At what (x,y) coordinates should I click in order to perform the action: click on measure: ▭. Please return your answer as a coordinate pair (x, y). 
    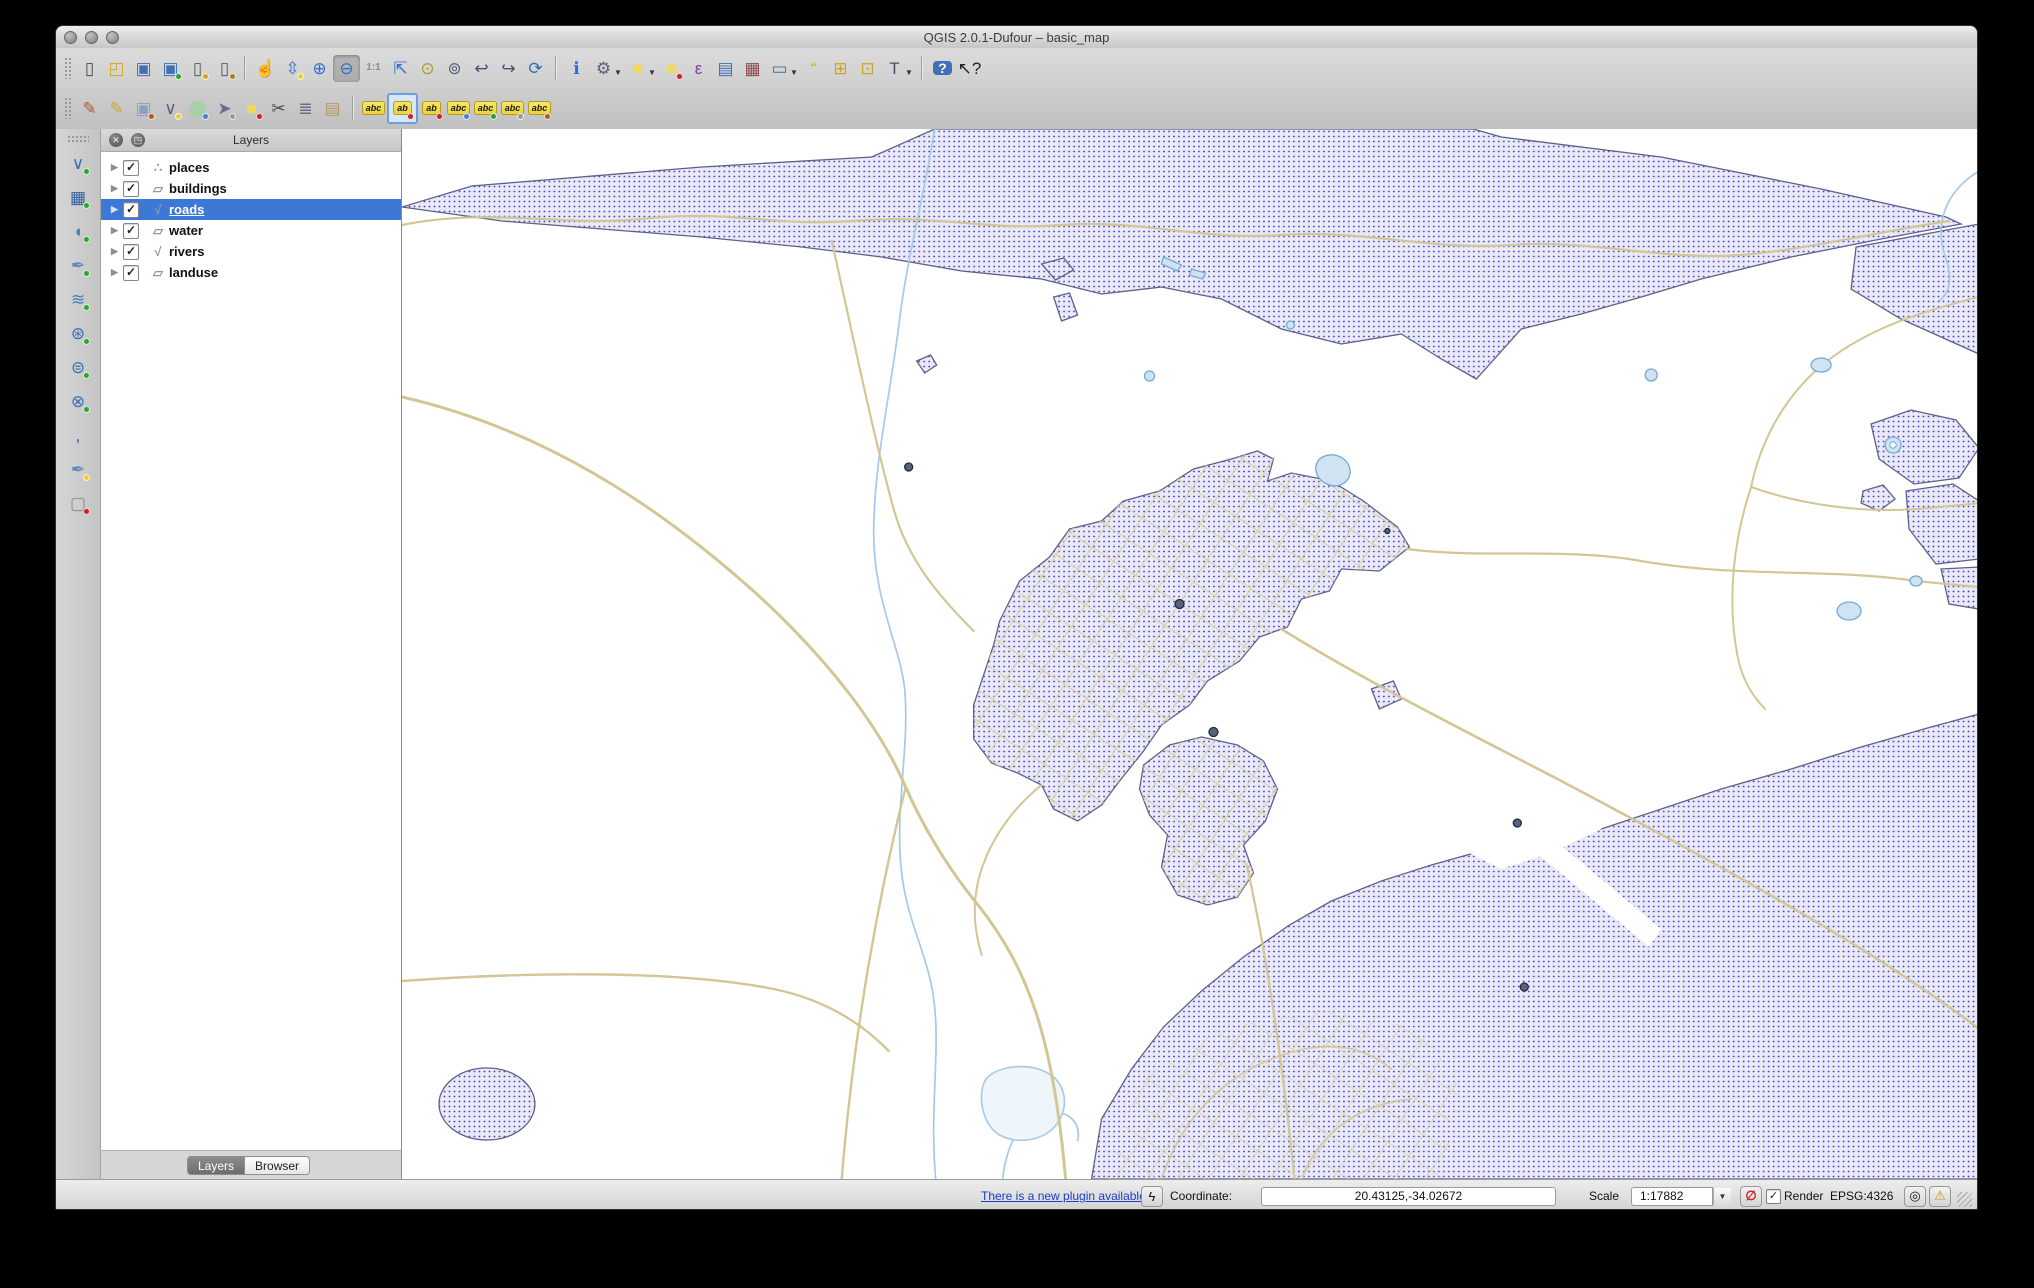
    Looking at the image, I should click on (779, 68).